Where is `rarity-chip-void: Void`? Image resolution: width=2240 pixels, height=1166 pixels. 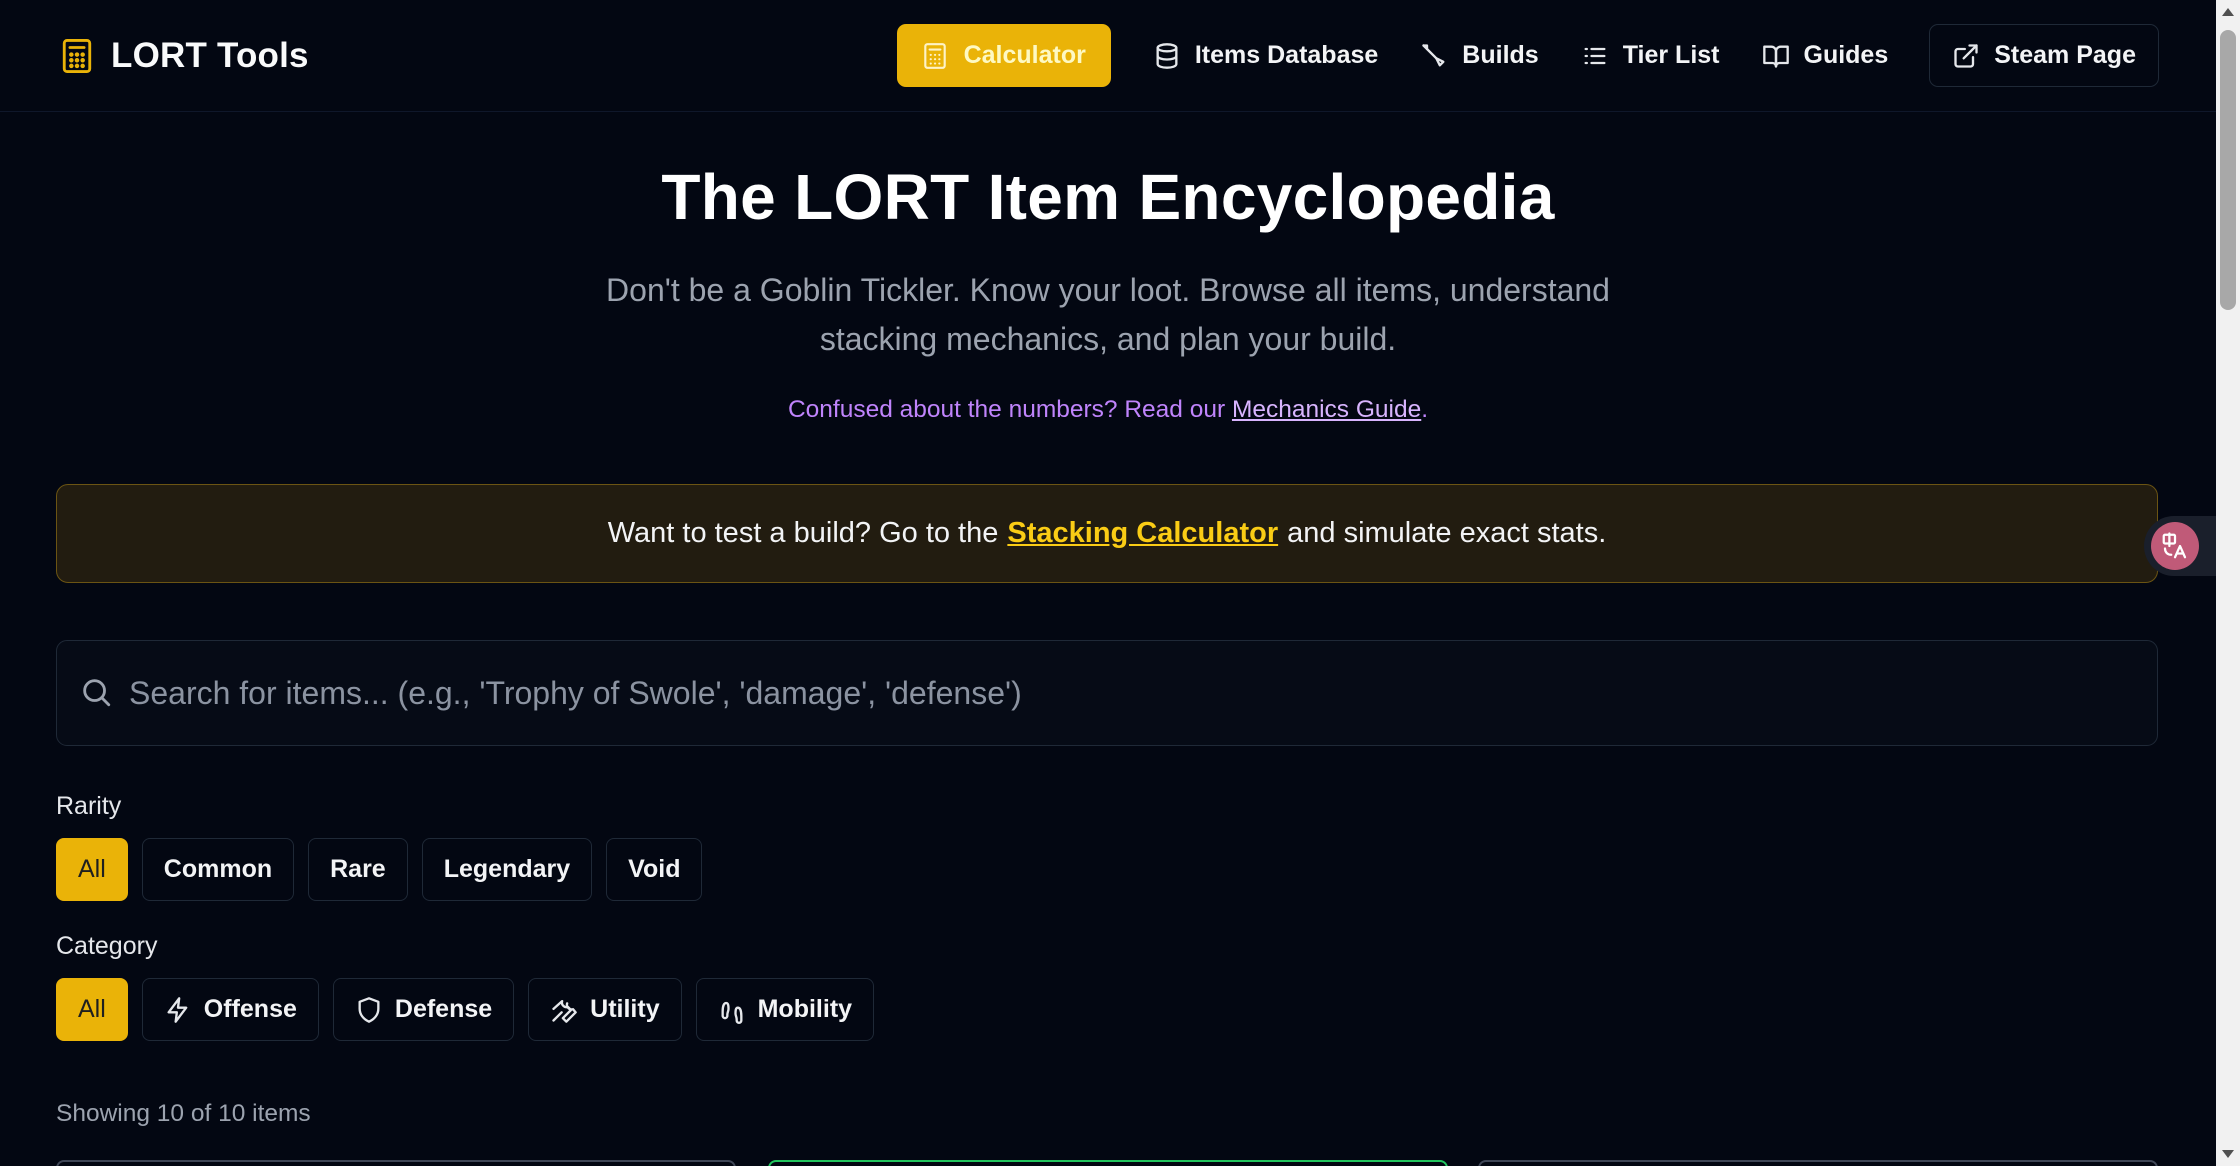 rarity-chip-void: Void is located at coordinates (654, 869).